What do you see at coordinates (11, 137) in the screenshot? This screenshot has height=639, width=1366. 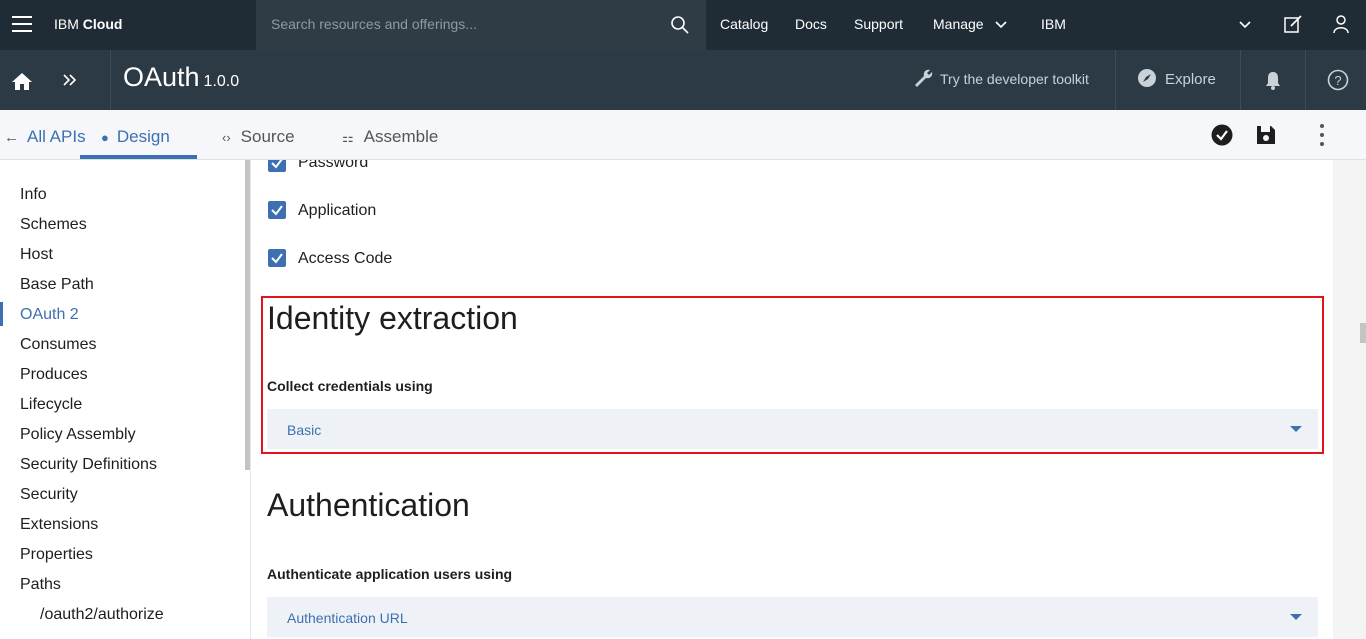 I see `arrow-left-icon: ←` at bounding box center [11, 137].